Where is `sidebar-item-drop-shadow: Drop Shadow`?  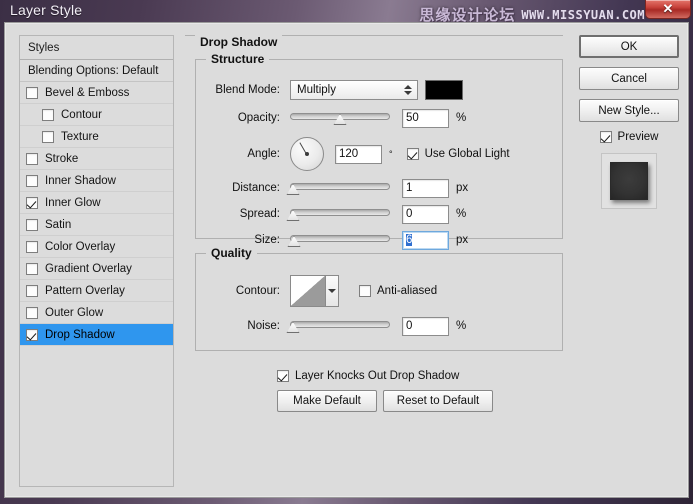 sidebar-item-drop-shadow: Drop Shadow is located at coordinates (96, 335).